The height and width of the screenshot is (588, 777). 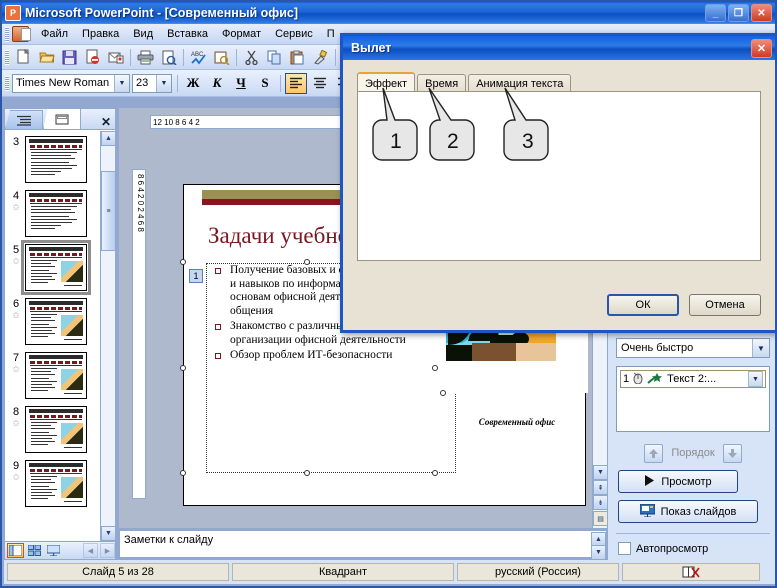 I want to click on spellcheck-status-icon, so click(x=691, y=572).